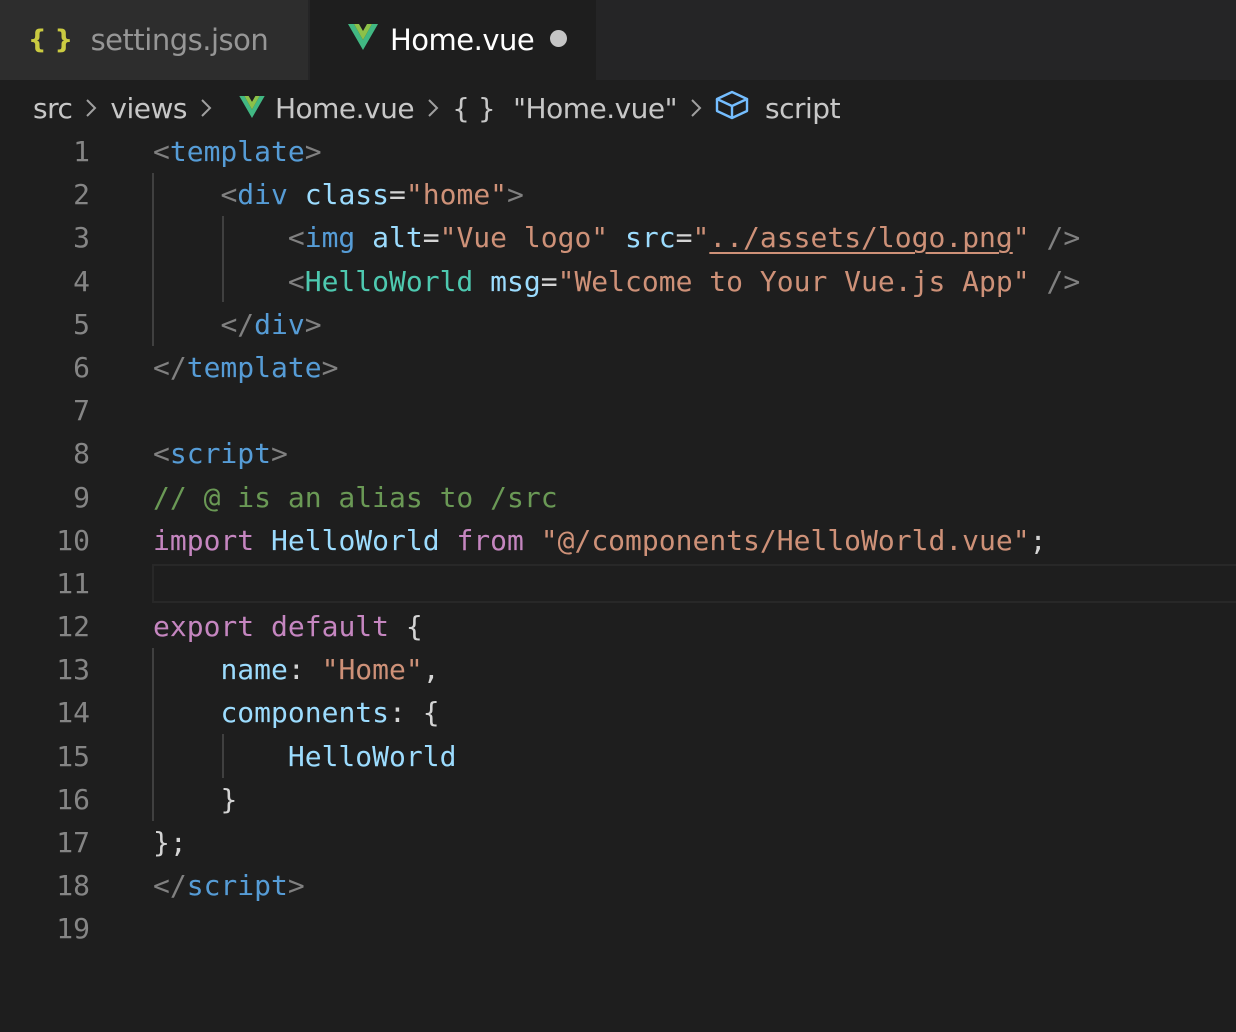 This screenshot has height=1032, width=1236. I want to click on breadcrumb-src: src, so click(53, 108).